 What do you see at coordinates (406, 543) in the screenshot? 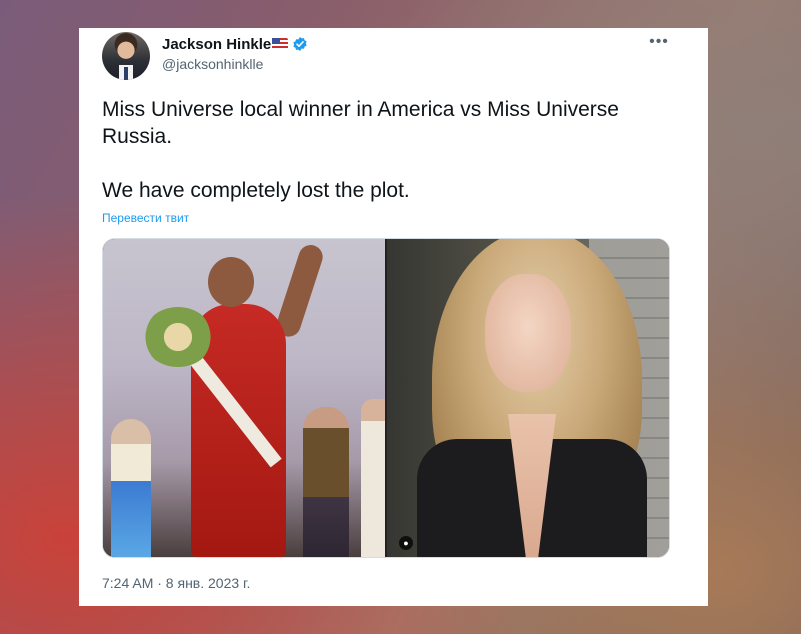
I see `alt-badge-icon: ●` at bounding box center [406, 543].